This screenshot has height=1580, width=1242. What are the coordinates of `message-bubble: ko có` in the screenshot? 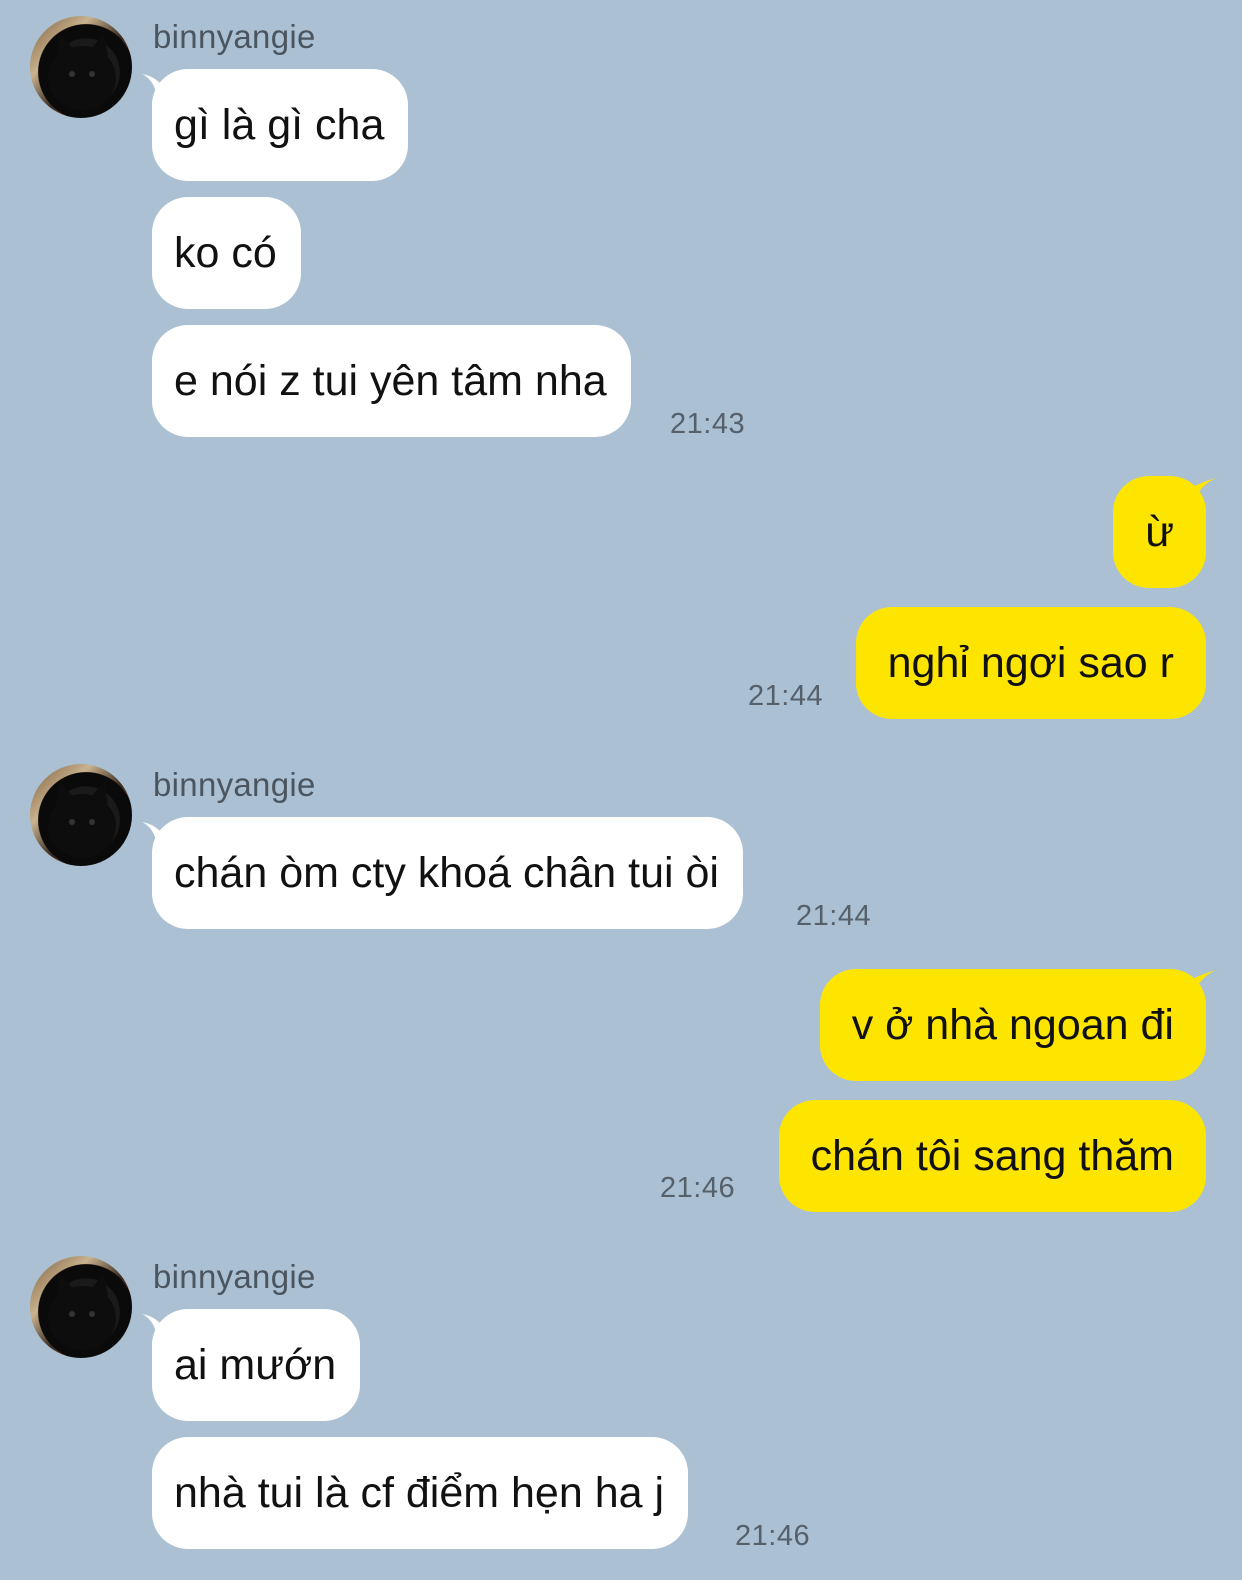 It's located at (226, 253).